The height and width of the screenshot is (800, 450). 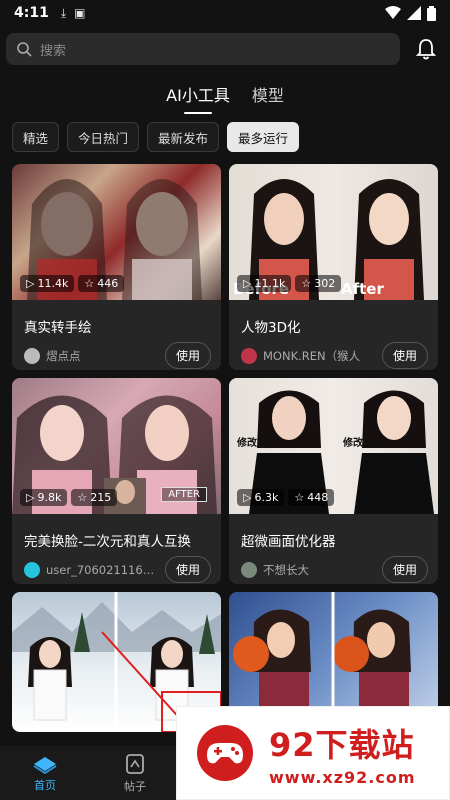 I want to click on bell-icon, so click(x=426, y=49).